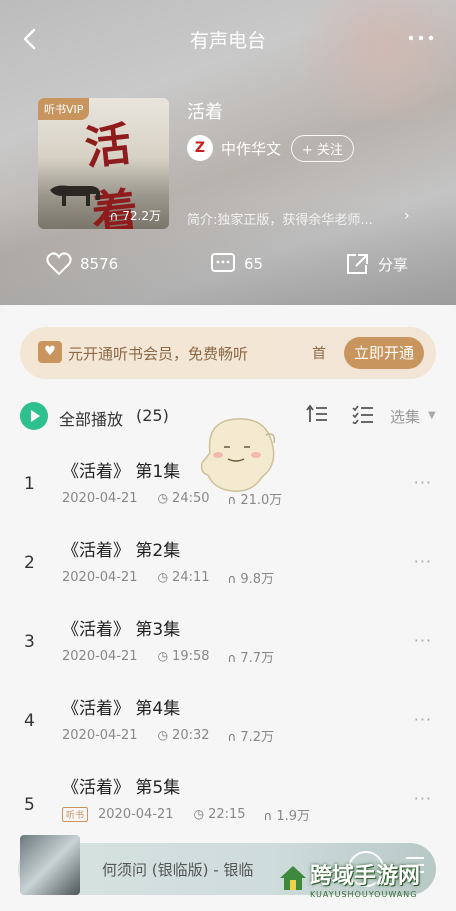 The image size is (456, 911). Describe the element at coordinates (357, 264) in the screenshot. I see `share-icon` at that location.